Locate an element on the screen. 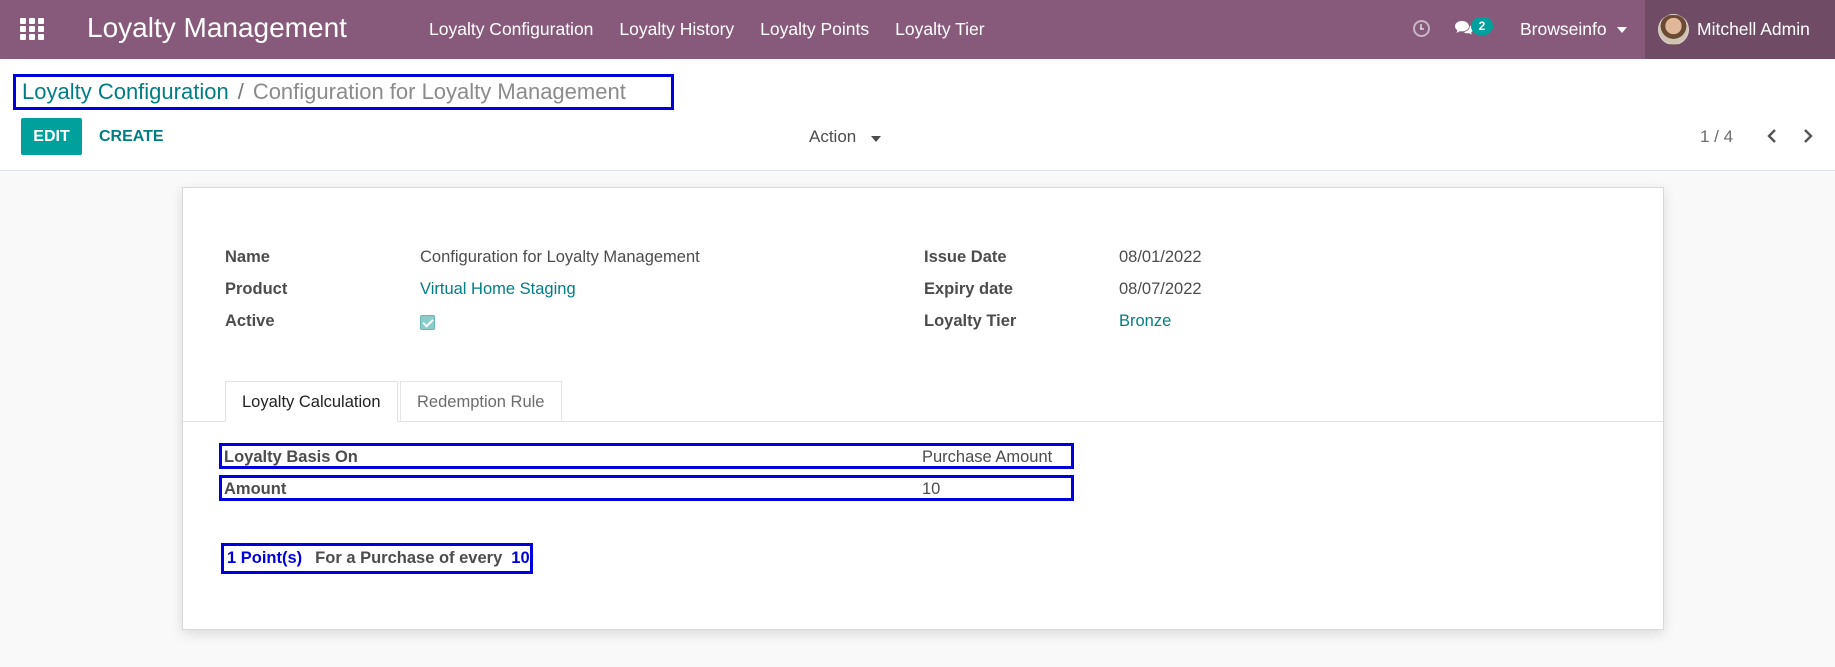 The height and width of the screenshot is (667, 1835). loyalty-basis-label: Loyalty Basis On is located at coordinates (291, 457).